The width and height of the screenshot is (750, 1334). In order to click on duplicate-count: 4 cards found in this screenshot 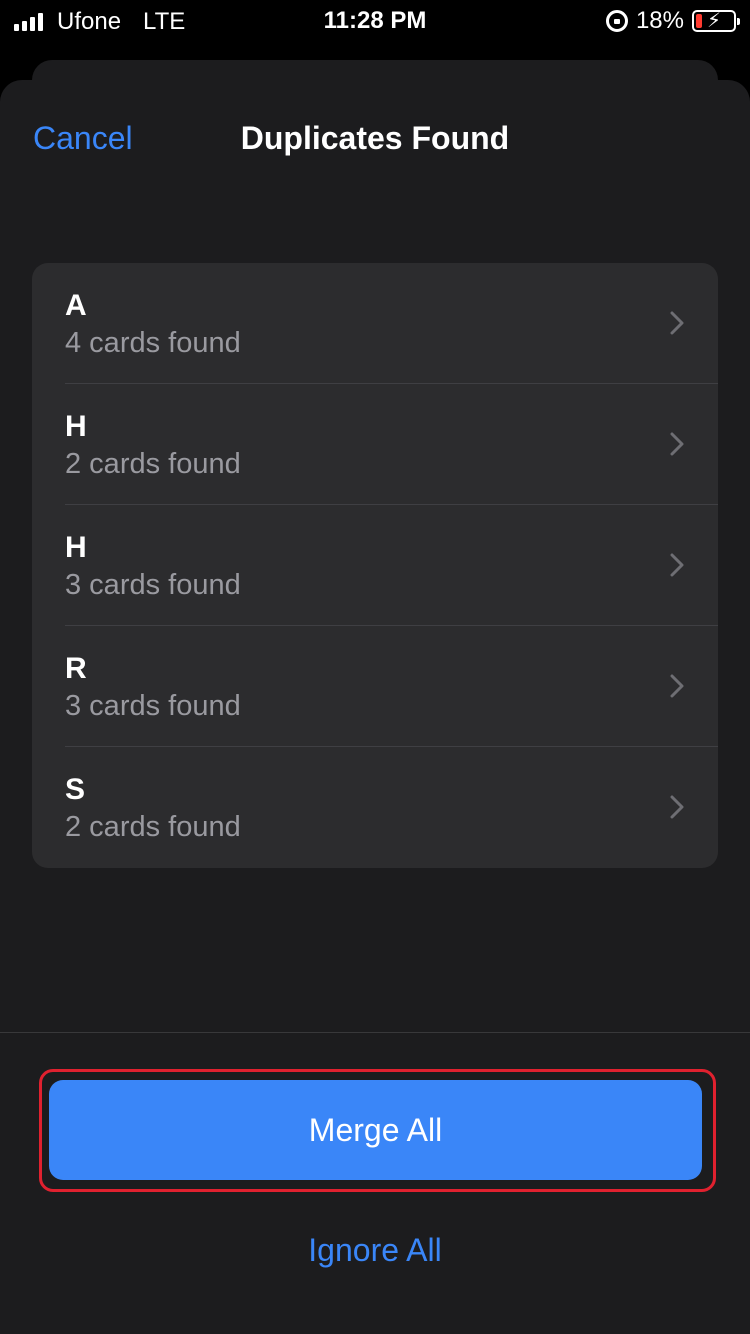, I will do `click(153, 343)`.